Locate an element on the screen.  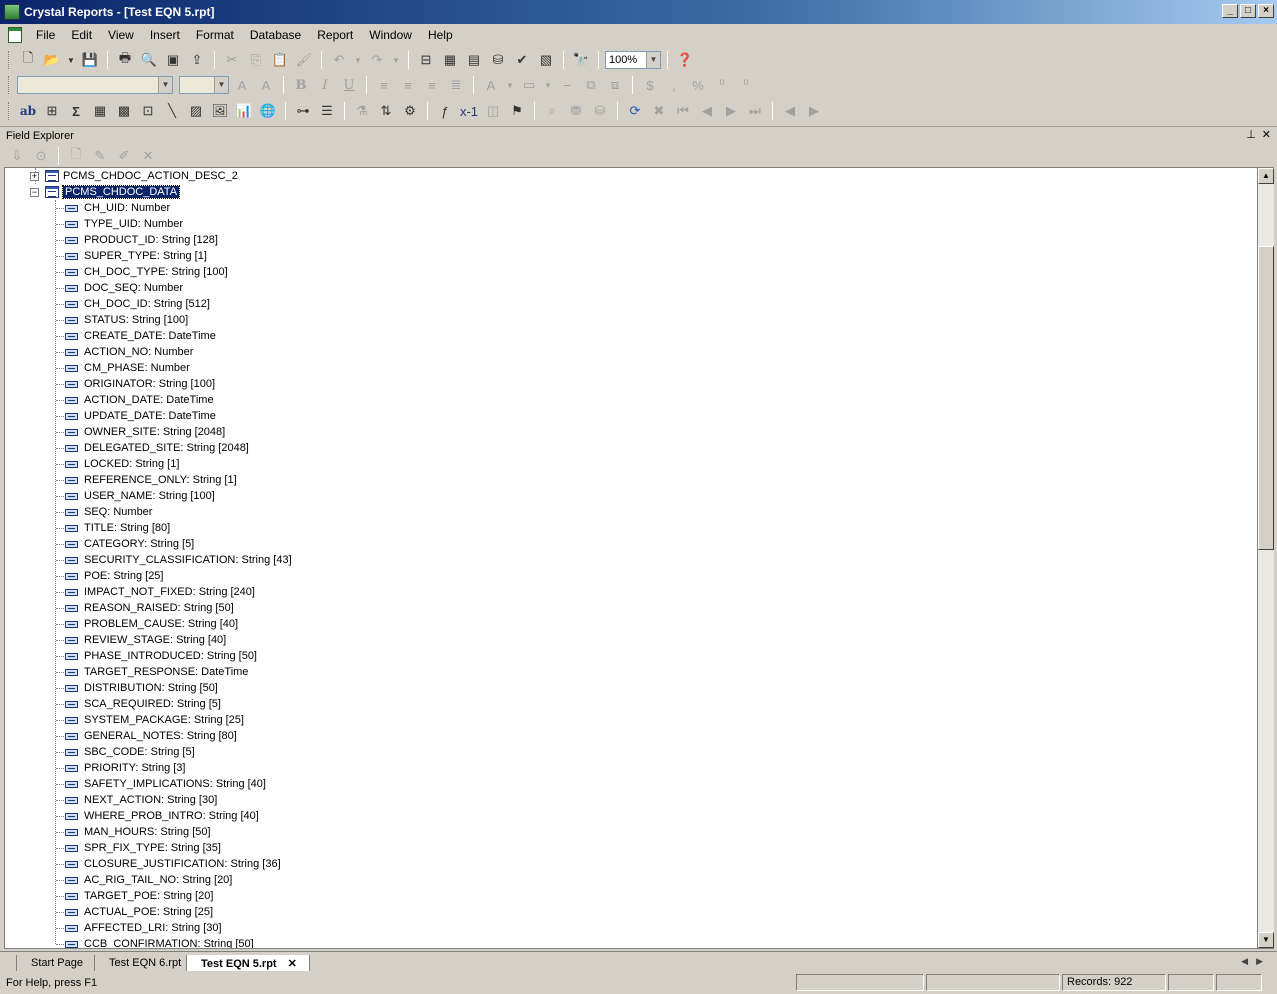
font-size-combo: ▼ is located at coordinates (204, 85).